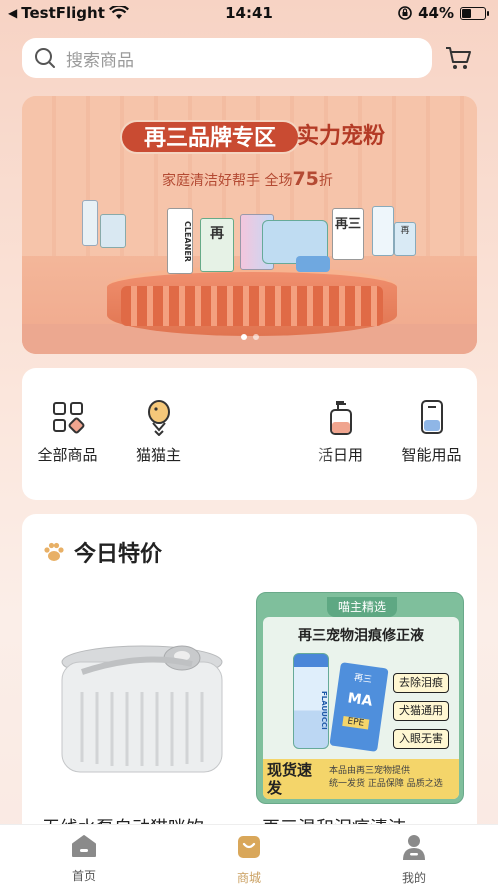  I want to click on card-chip: 犬猫通用, so click(421, 711).